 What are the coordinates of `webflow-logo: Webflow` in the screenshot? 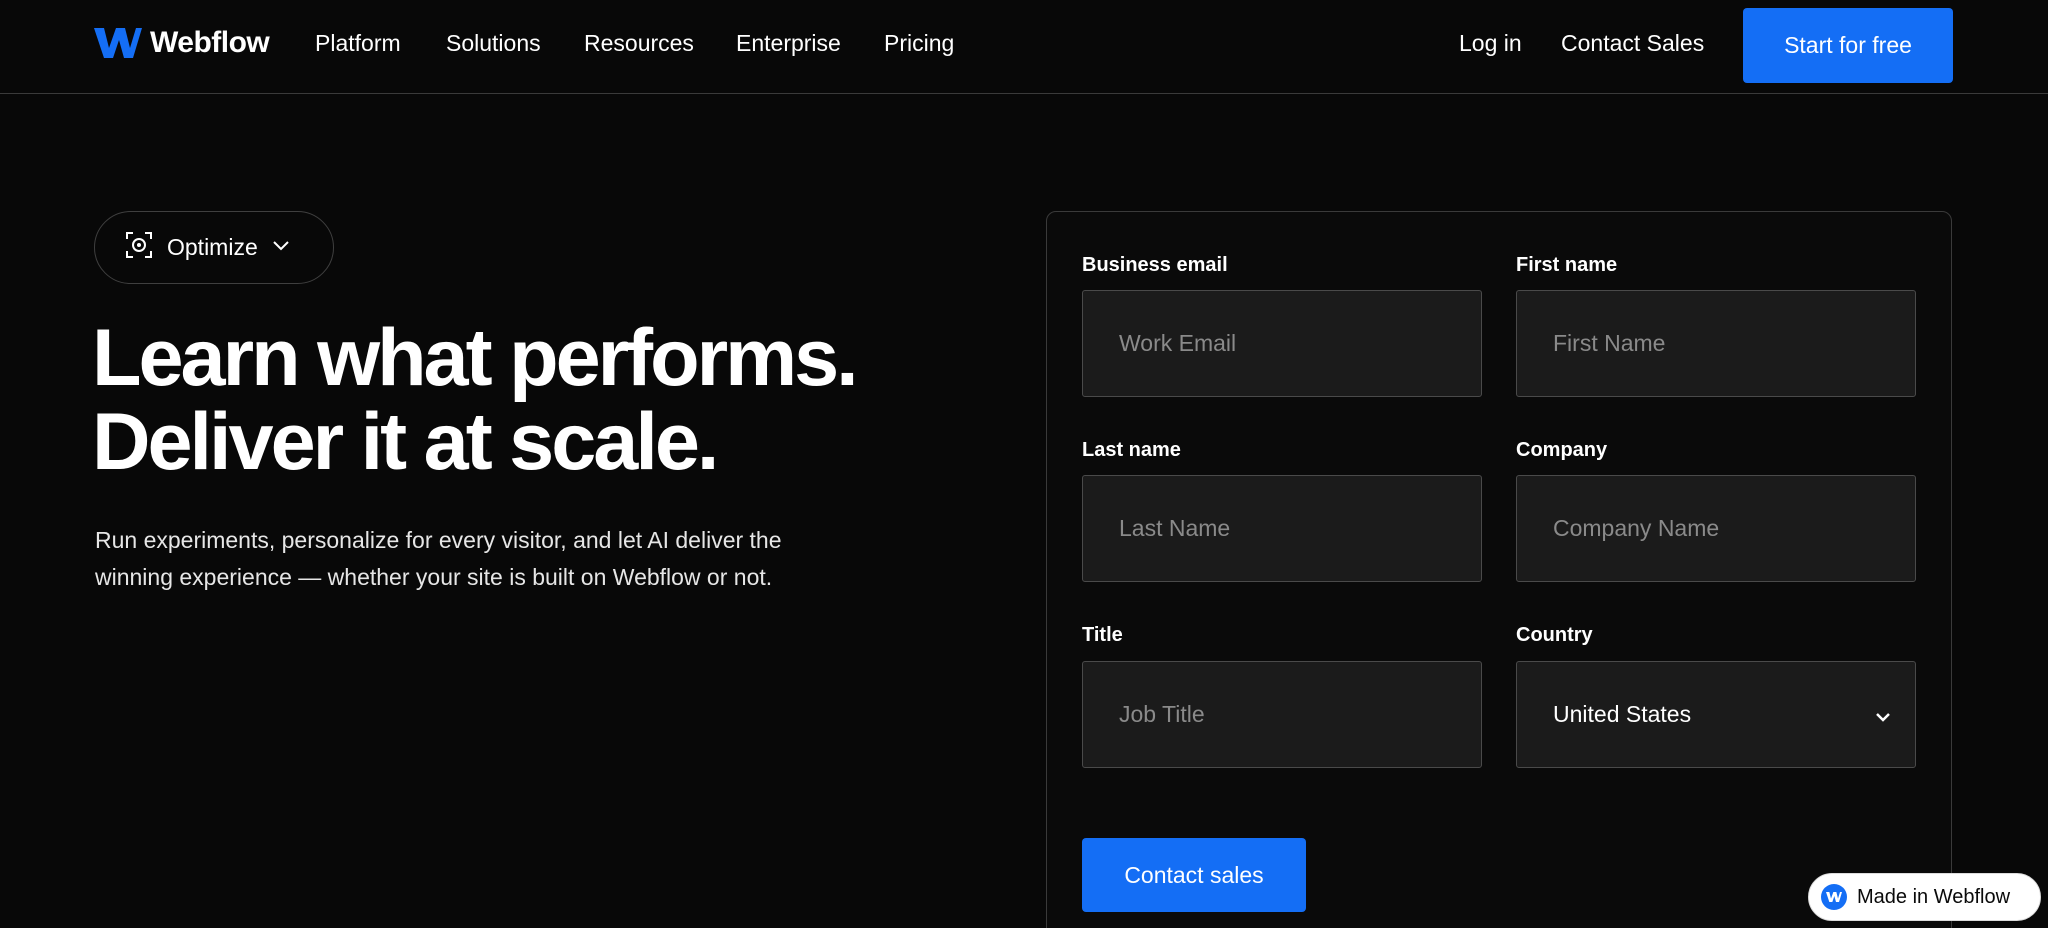 It's located at (182, 42).